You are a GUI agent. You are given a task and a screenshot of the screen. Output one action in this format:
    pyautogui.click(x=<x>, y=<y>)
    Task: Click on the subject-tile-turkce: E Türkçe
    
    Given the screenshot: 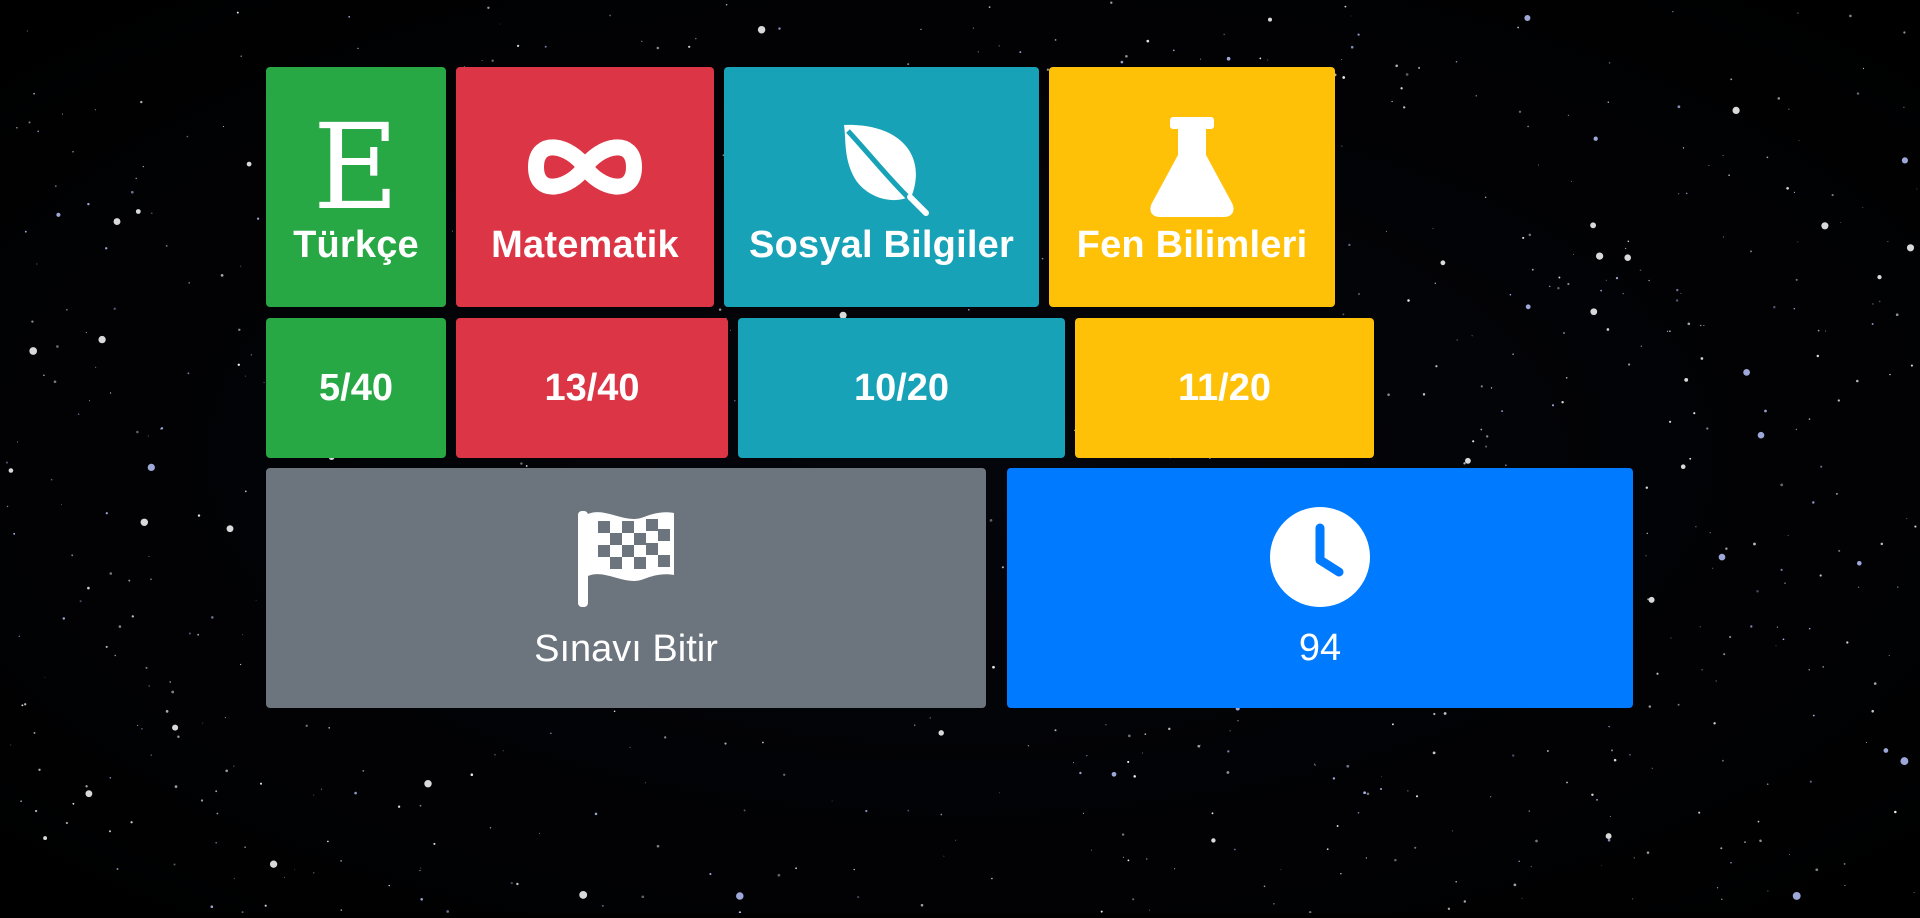 What is the action you would take?
    pyautogui.click(x=356, y=187)
    